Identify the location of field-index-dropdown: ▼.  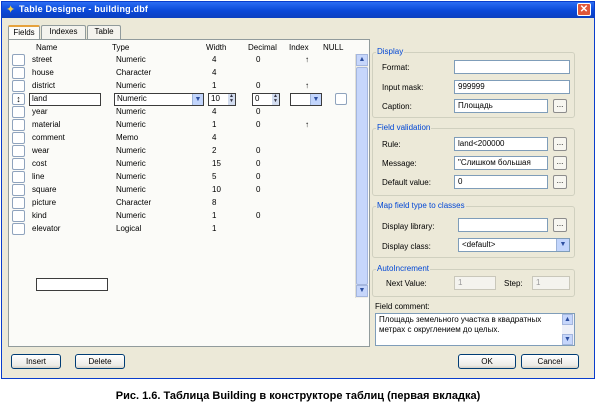
(306, 99).